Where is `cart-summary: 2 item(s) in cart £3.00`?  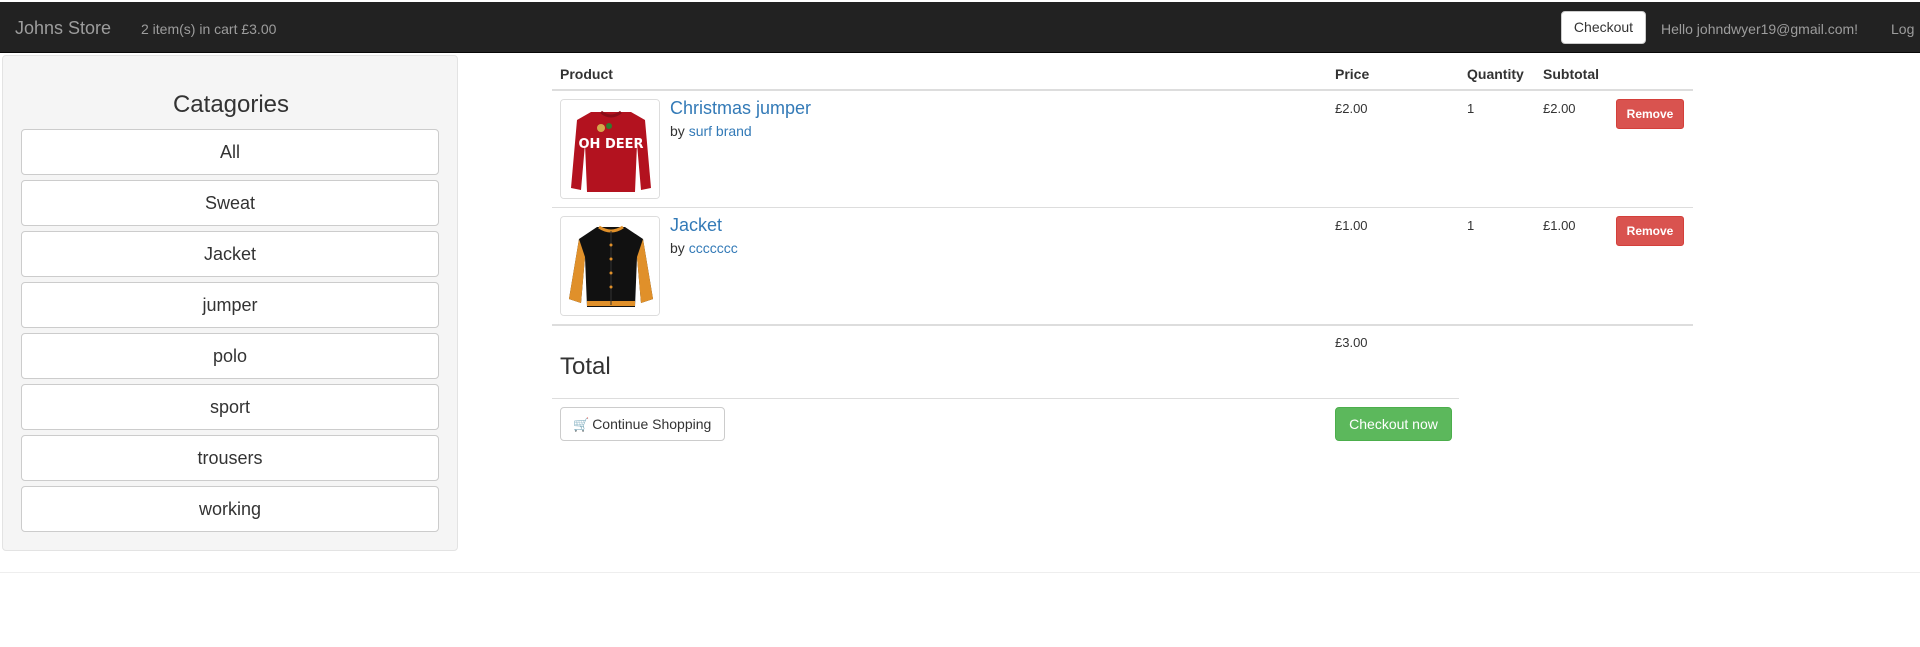
cart-summary: 2 item(s) in cart £3.00 is located at coordinates (208, 29).